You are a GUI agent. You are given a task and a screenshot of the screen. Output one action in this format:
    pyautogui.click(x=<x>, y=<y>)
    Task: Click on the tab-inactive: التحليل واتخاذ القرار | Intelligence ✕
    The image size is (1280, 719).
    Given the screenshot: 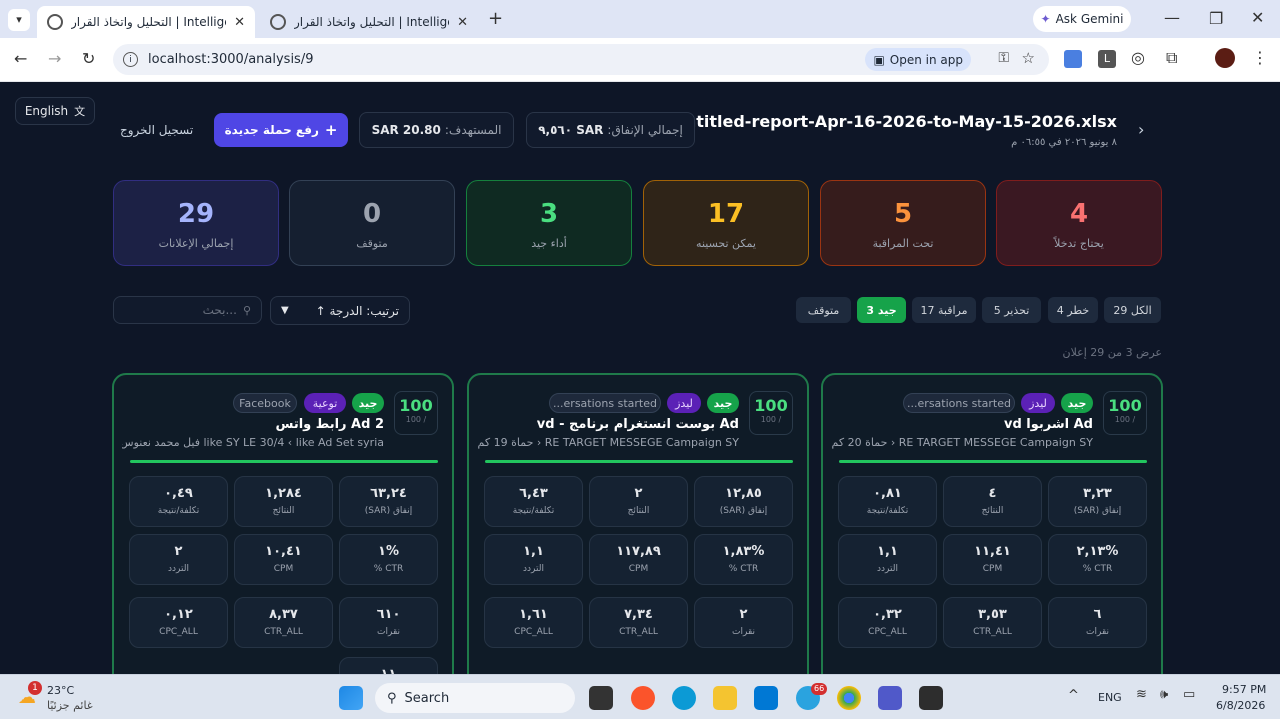 What is the action you would take?
    pyautogui.click(x=369, y=22)
    